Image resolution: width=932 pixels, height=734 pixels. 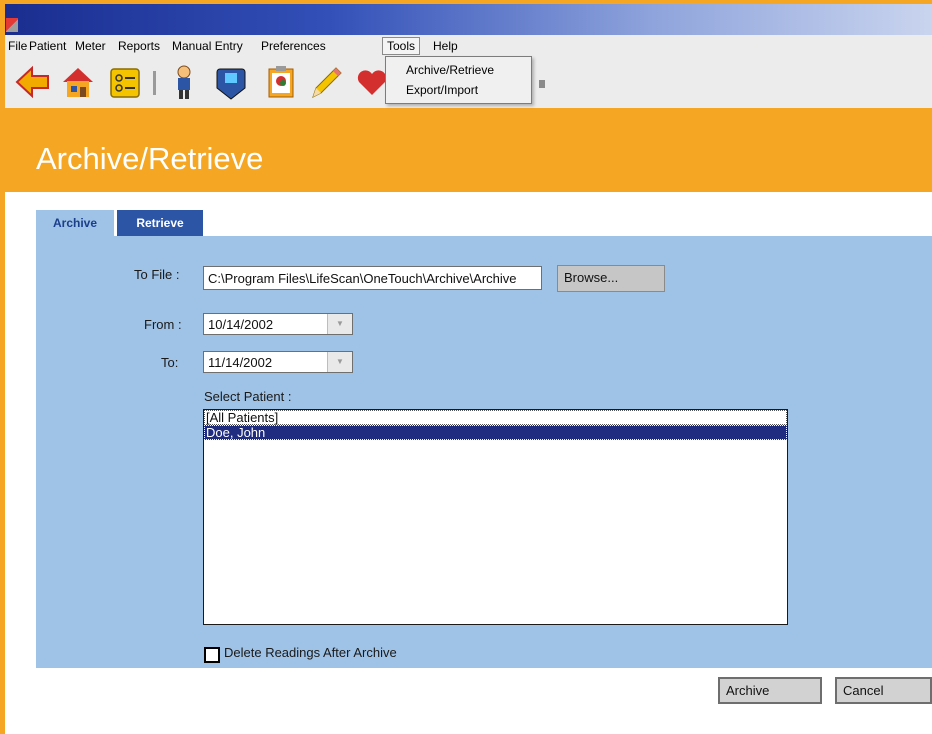 I want to click on menu-item-export-import: Export/Import, so click(x=442, y=90).